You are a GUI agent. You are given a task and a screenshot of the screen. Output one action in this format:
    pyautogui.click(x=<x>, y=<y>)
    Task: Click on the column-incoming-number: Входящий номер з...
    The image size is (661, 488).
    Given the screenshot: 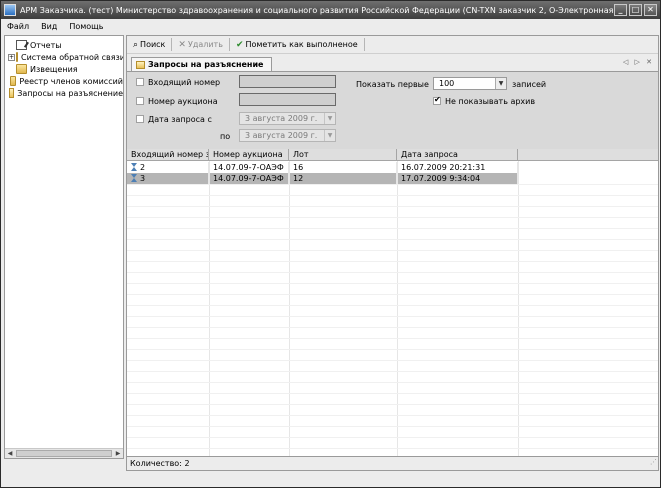 What is the action you would take?
    pyautogui.click(x=168, y=155)
    